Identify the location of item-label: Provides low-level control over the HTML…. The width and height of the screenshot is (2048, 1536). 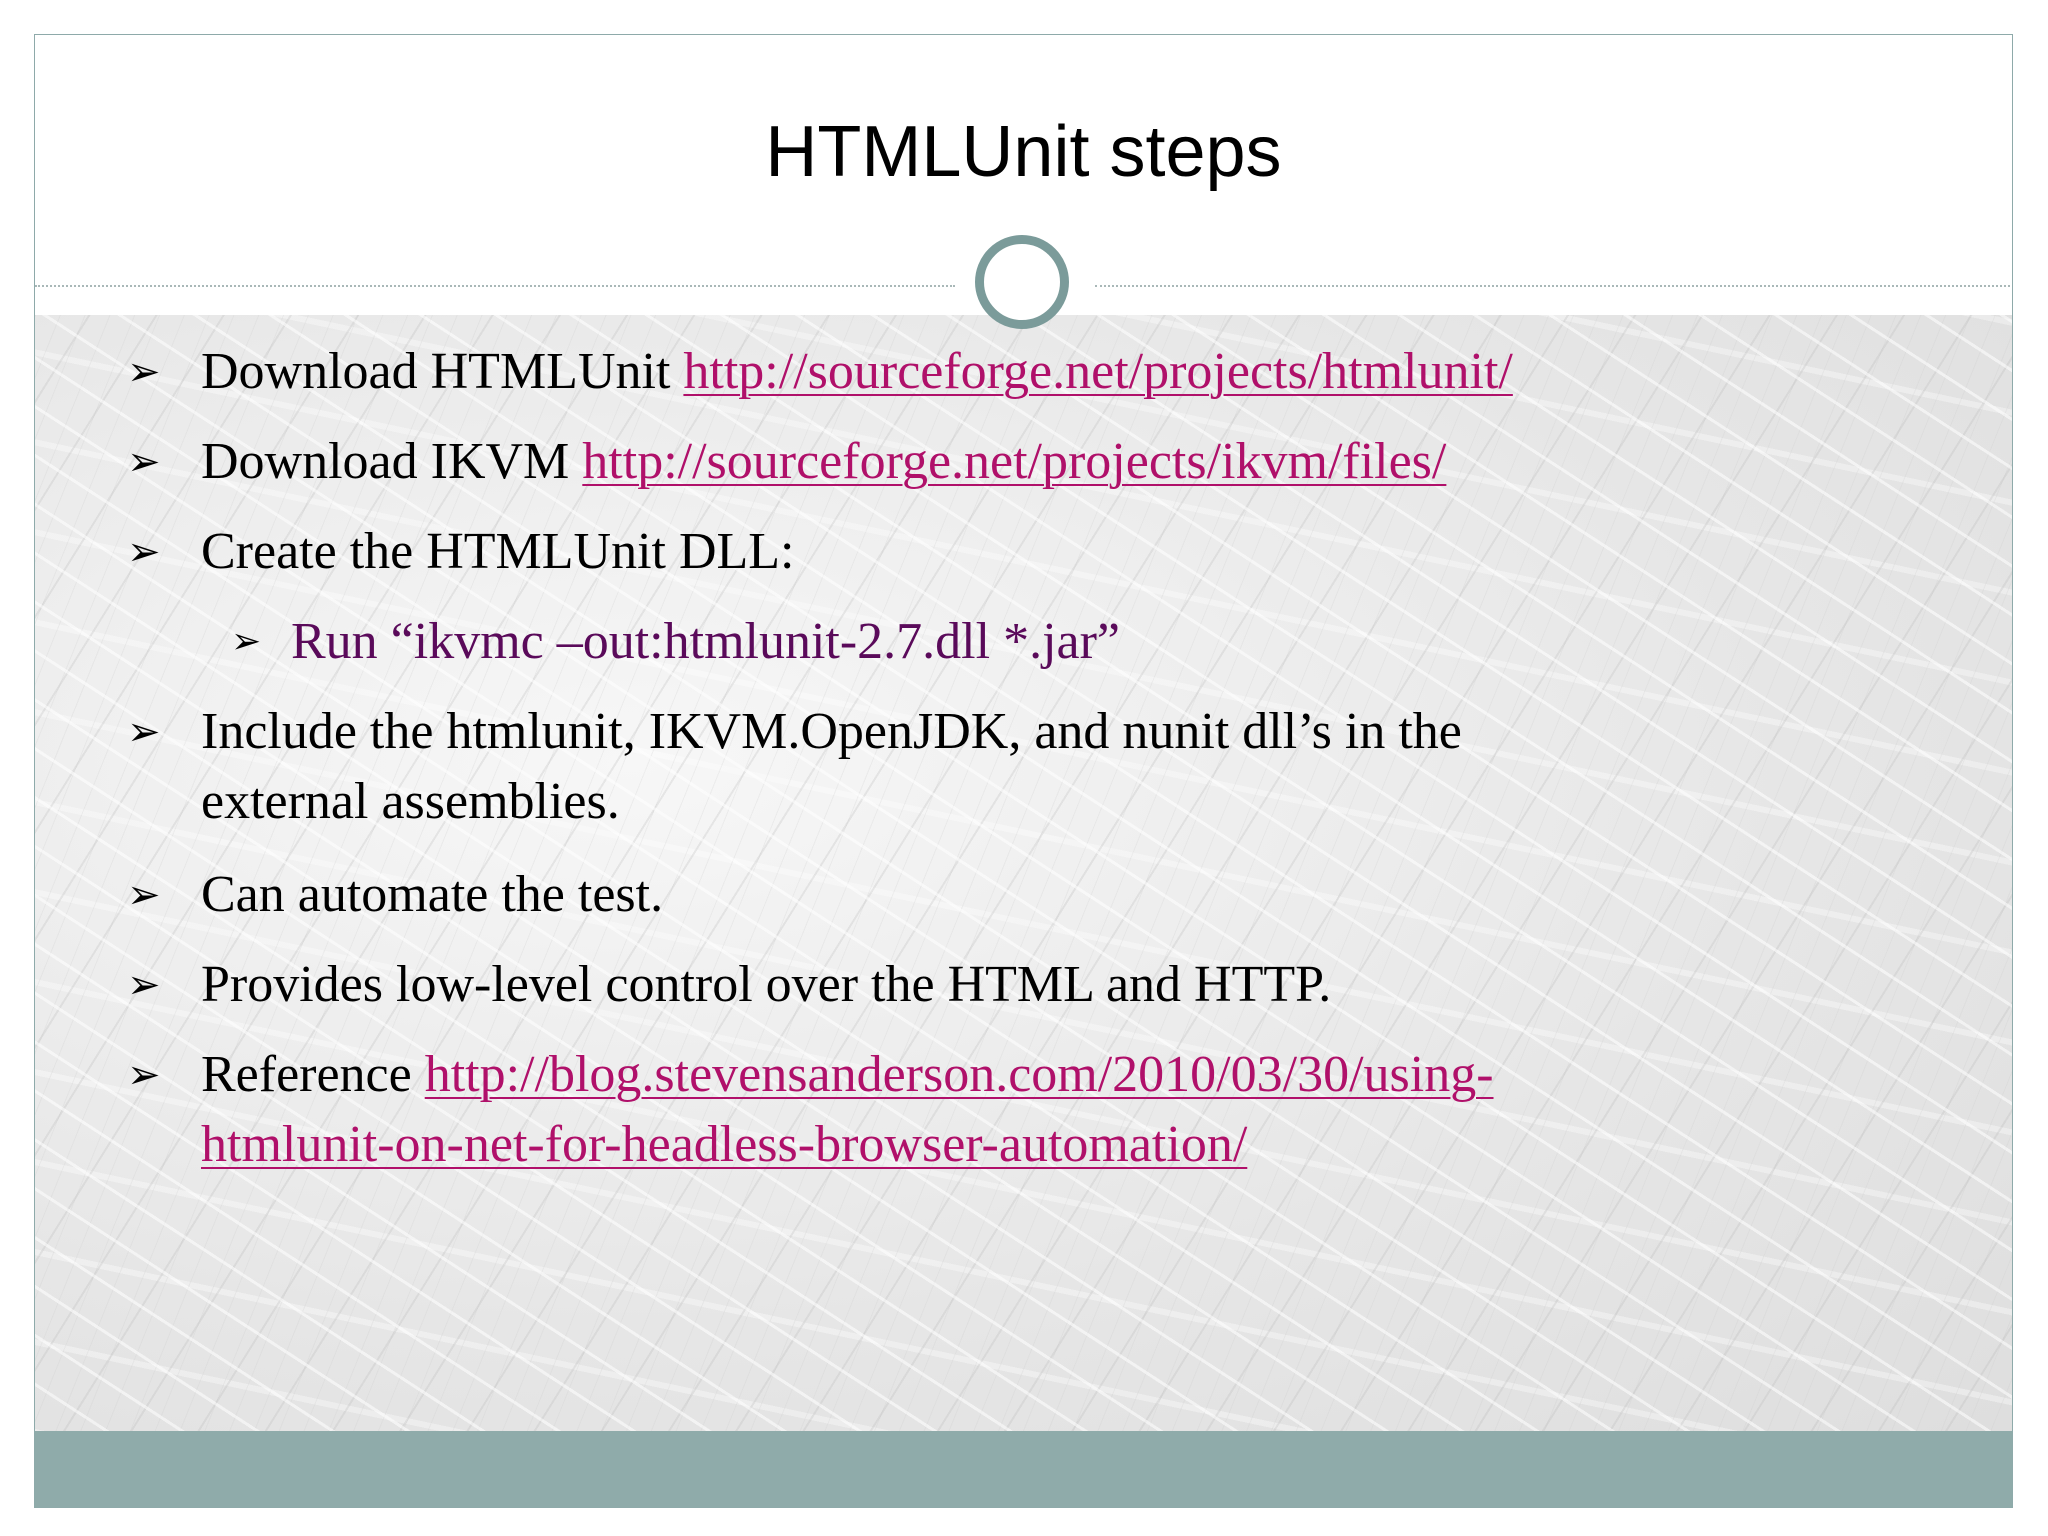
(766, 984).